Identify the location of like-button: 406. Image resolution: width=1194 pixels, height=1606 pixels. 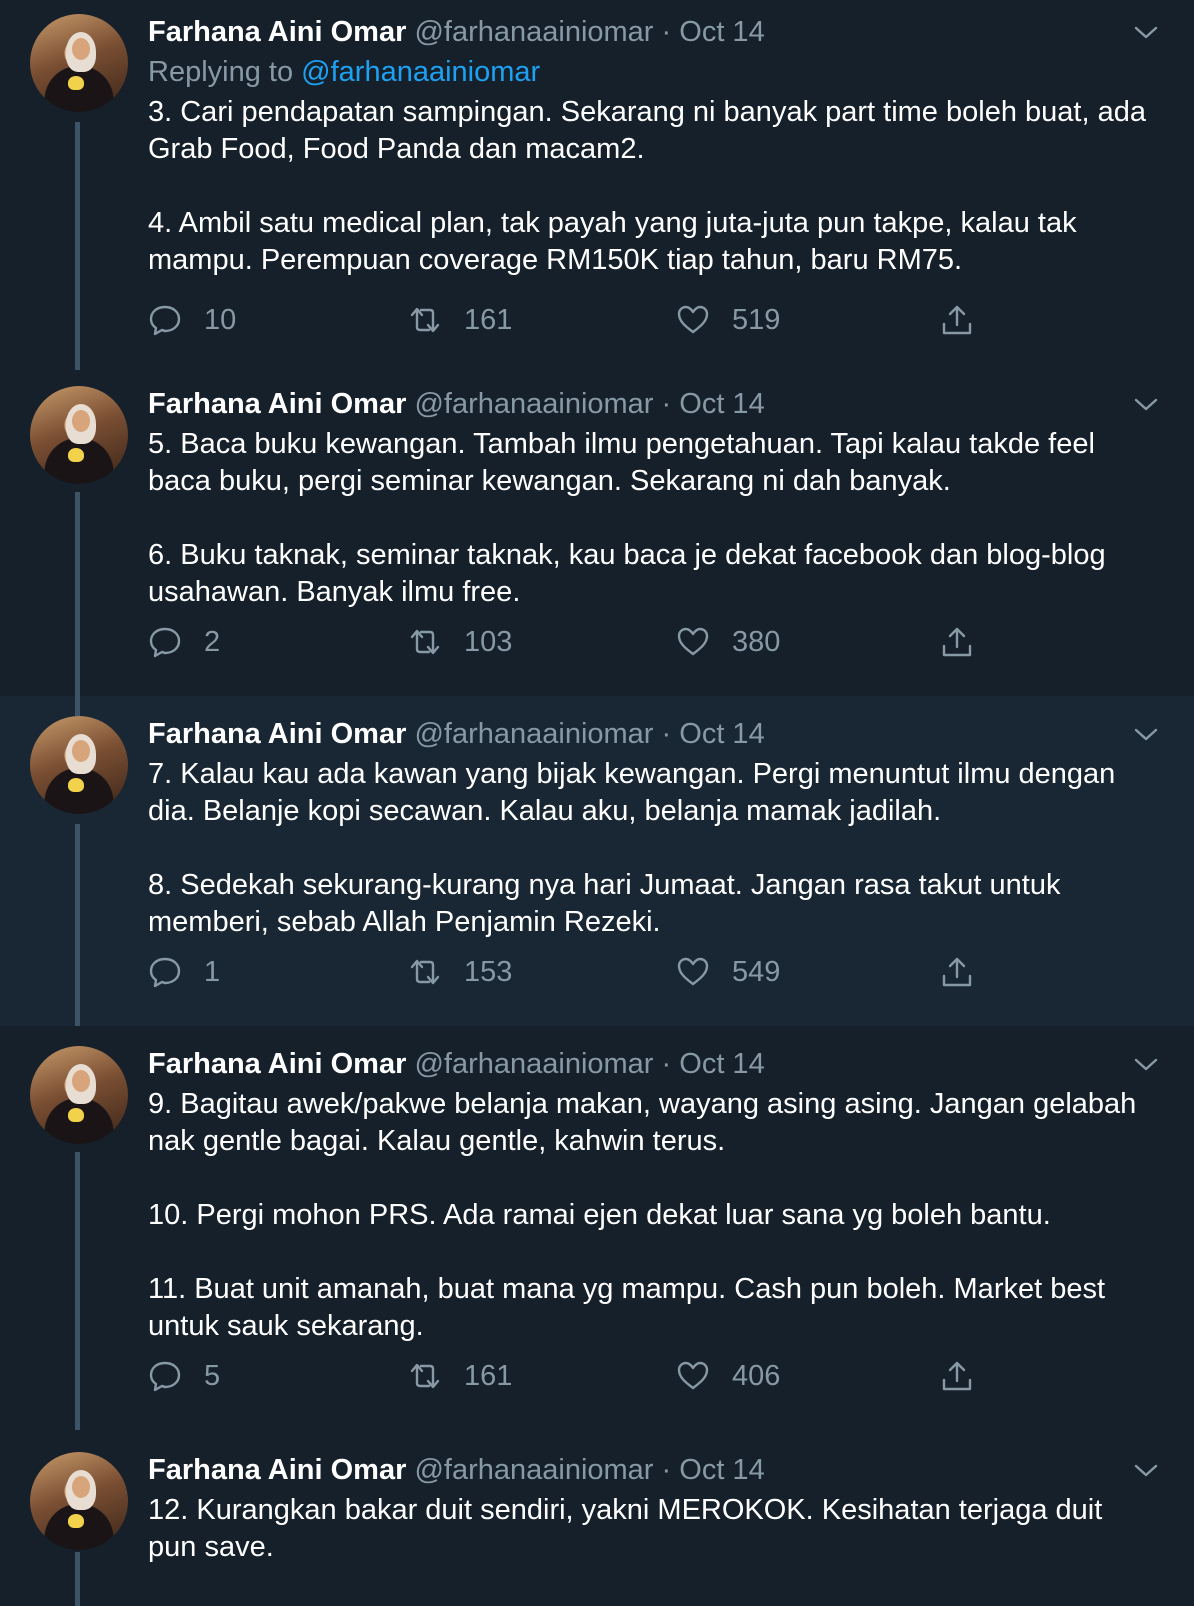
(728, 1376).